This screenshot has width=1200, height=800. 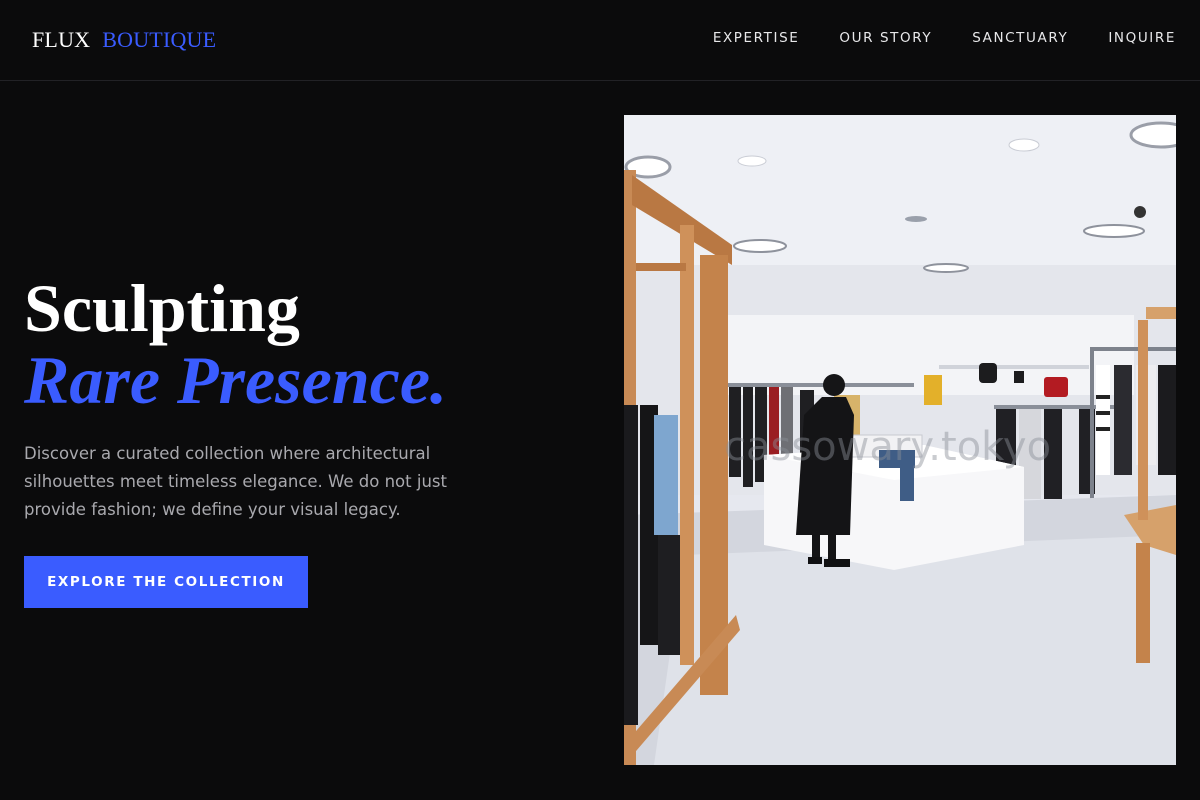 I want to click on brand-logo: FLUX BOUTIQUE, so click(x=124, y=40).